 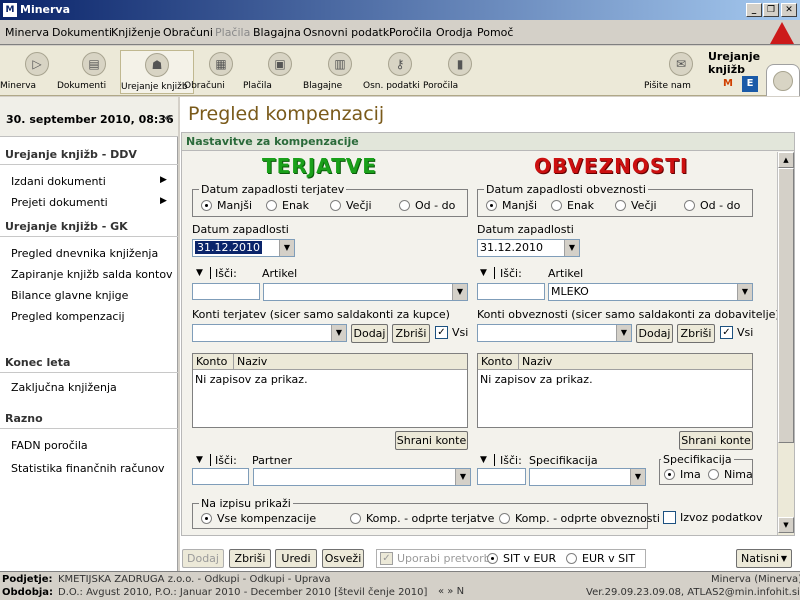 What do you see at coordinates (654, 333) in the screenshot?
I see `add-konto-button-right: Dodaj` at bounding box center [654, 333].